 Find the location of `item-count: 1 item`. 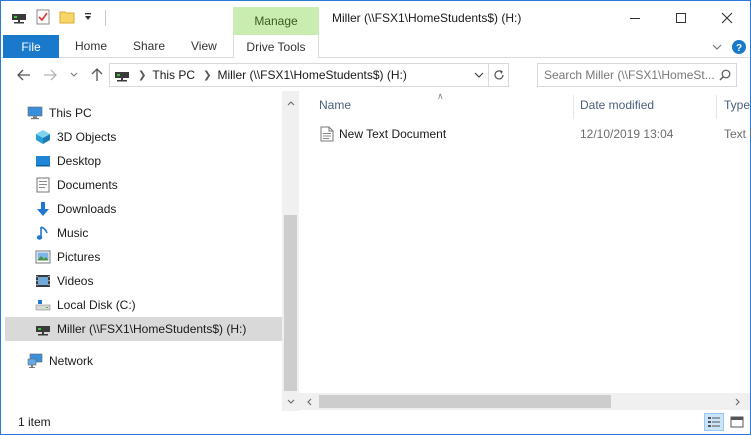

item-count: 1 item is located at coordinates (34, 422).